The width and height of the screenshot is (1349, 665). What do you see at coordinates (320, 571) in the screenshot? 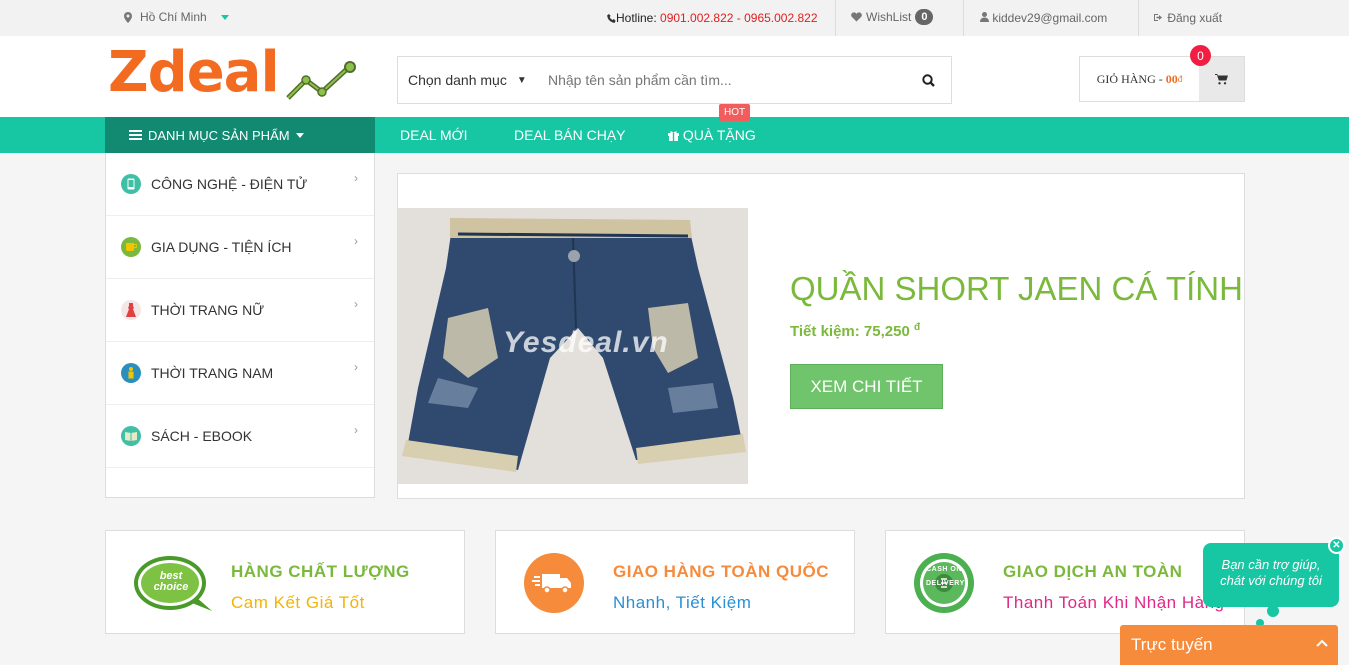
I see `feature-title: HÀNG CHẤT LƯỢNG` at bounding box center [320, 571].